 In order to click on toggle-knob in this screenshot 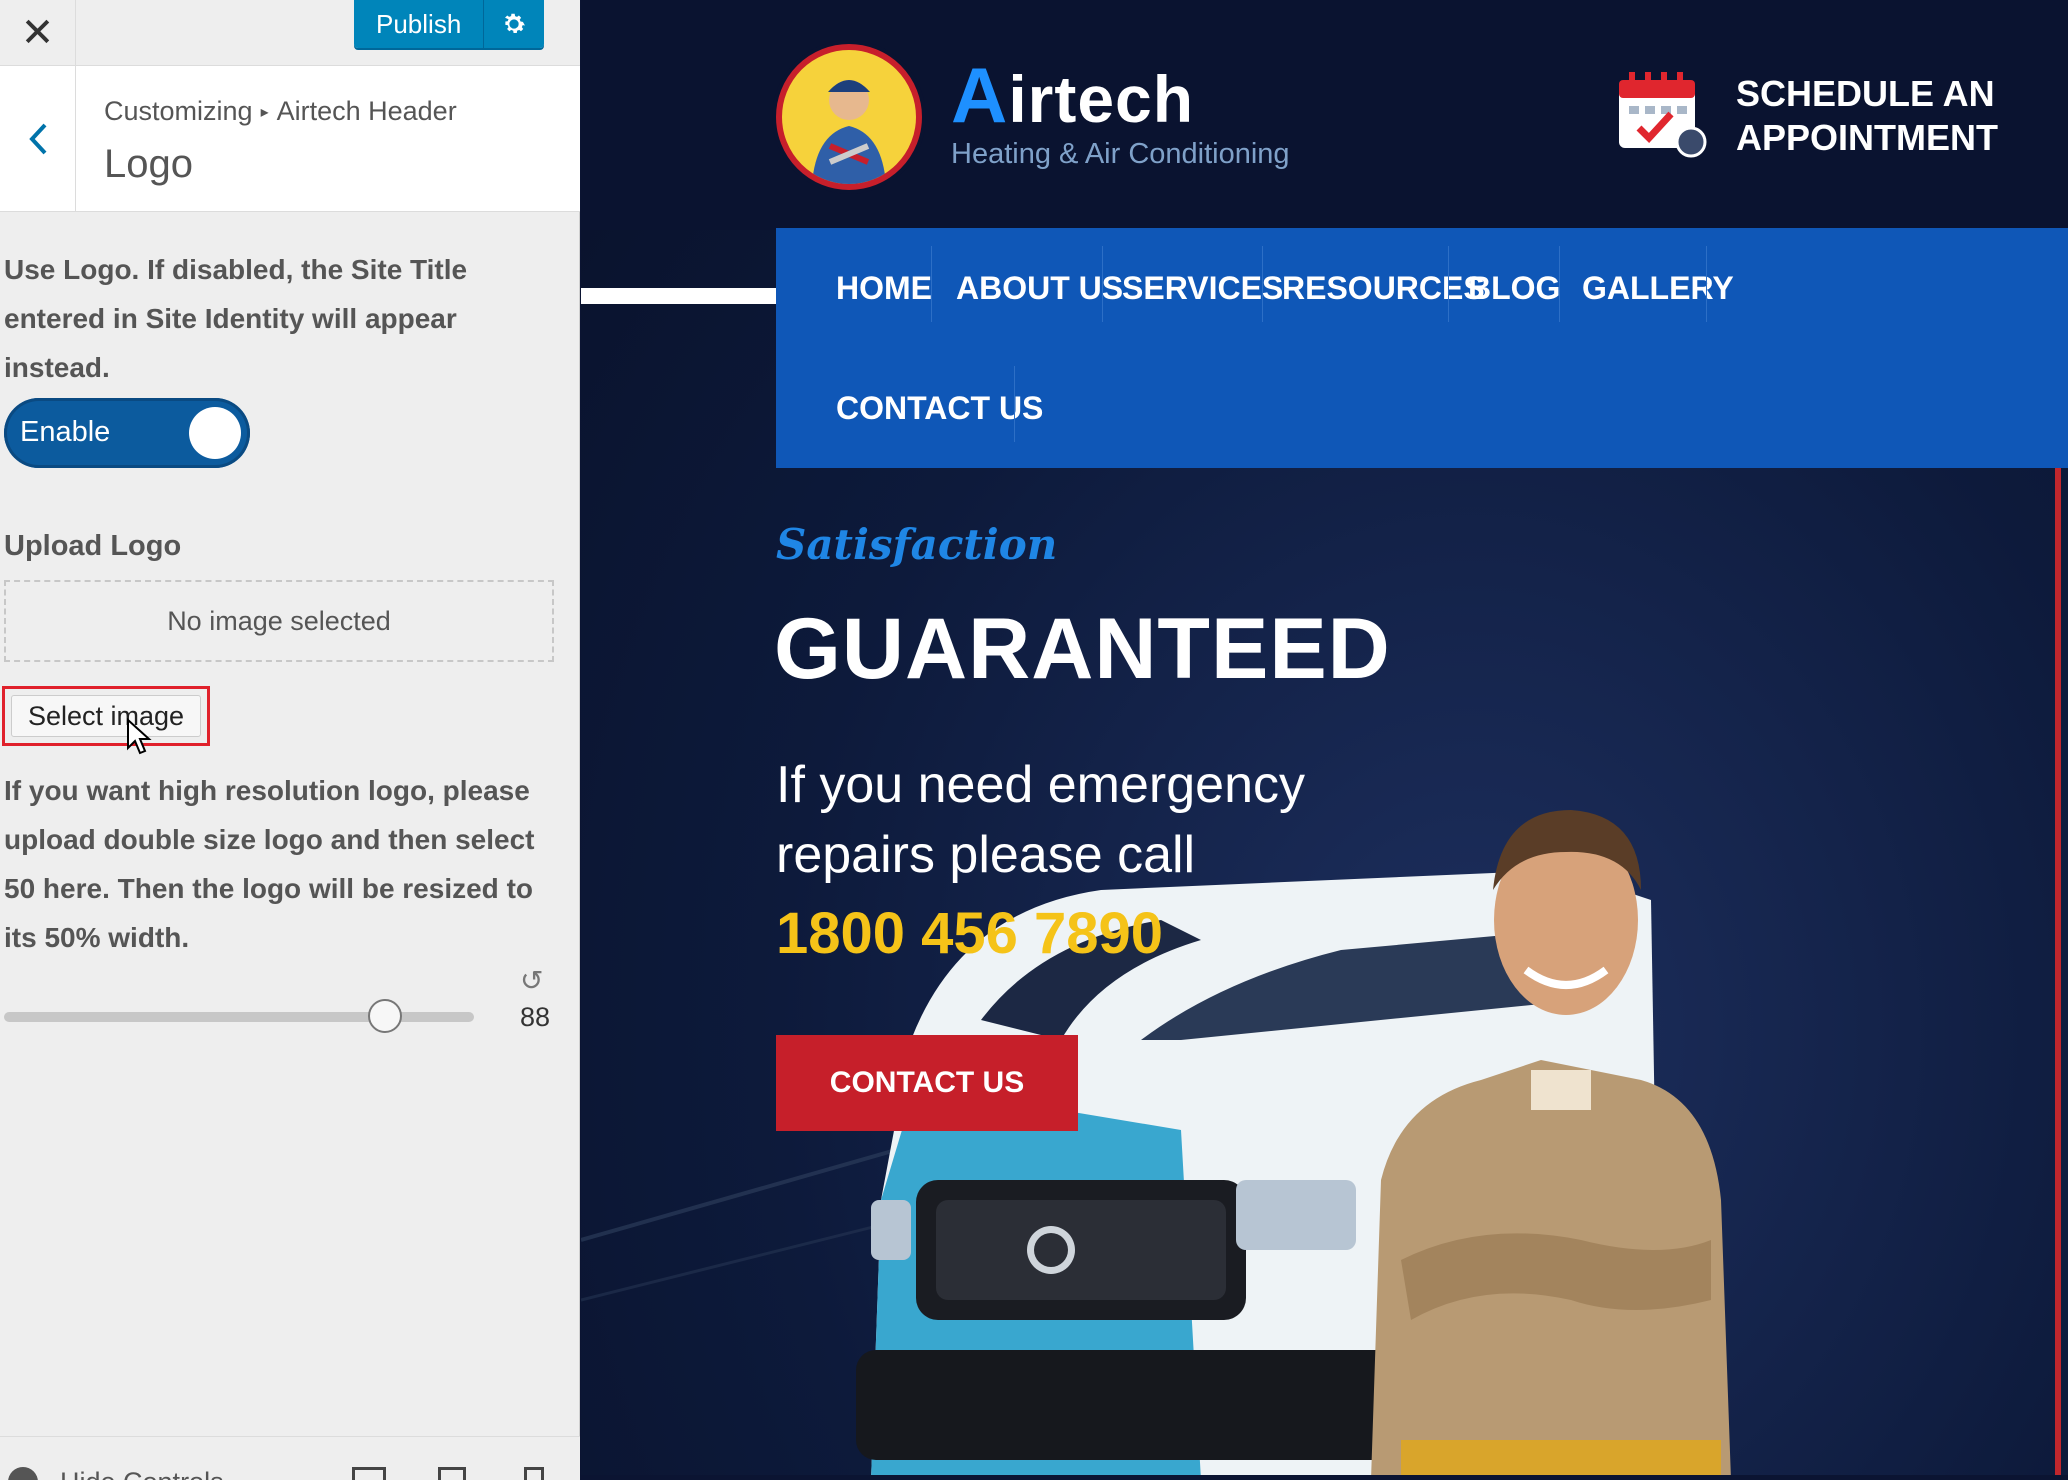, I will do `click(215, 433)`.